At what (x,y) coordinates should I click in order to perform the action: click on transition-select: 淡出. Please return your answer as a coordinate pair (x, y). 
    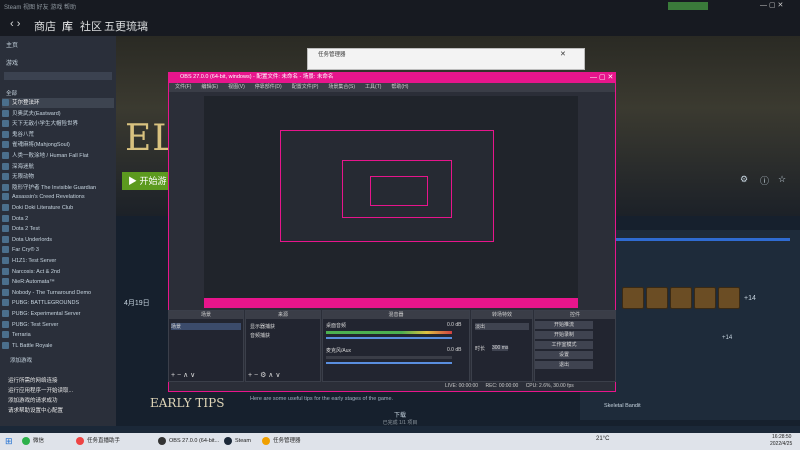
    Looking at the image, I should click on (502, 326).